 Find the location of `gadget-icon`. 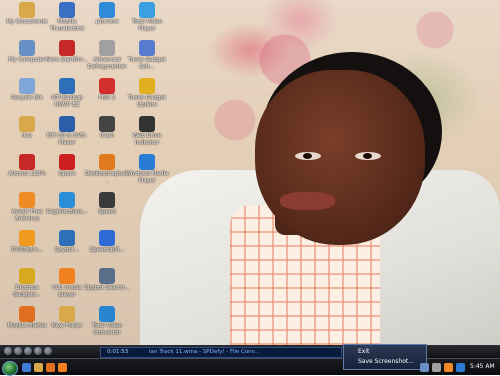

gadget-icon is located at coordinates (147, 48).